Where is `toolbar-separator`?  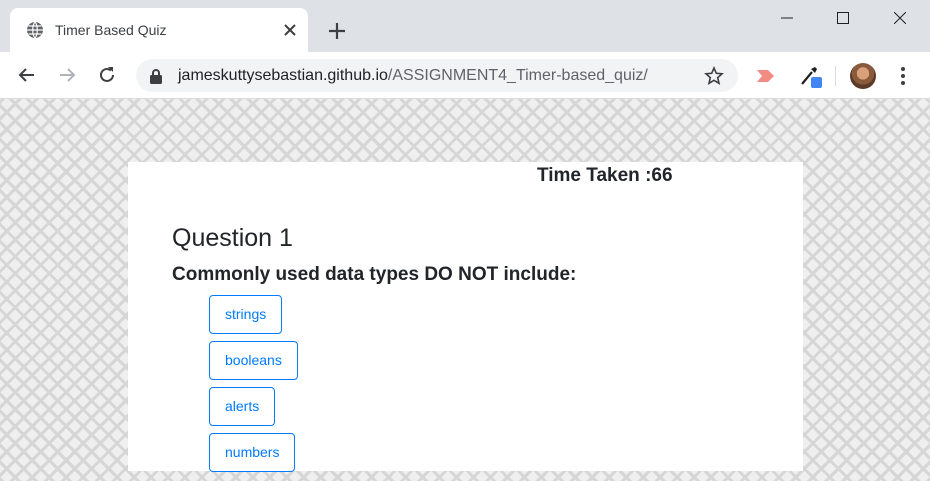 toolbar-separator is located at coordinates (835, 76).